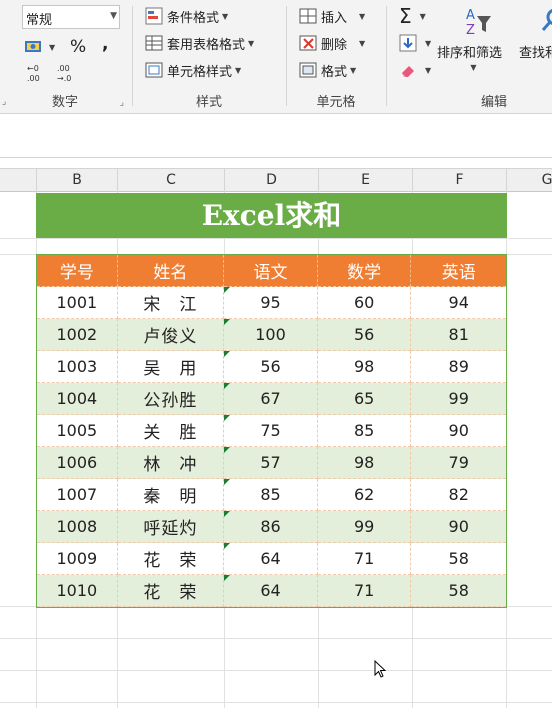  What do you see at coordinates (364, 495) in the screenshot?
I see `cell-math: 62` at bounding box center [364, 495].